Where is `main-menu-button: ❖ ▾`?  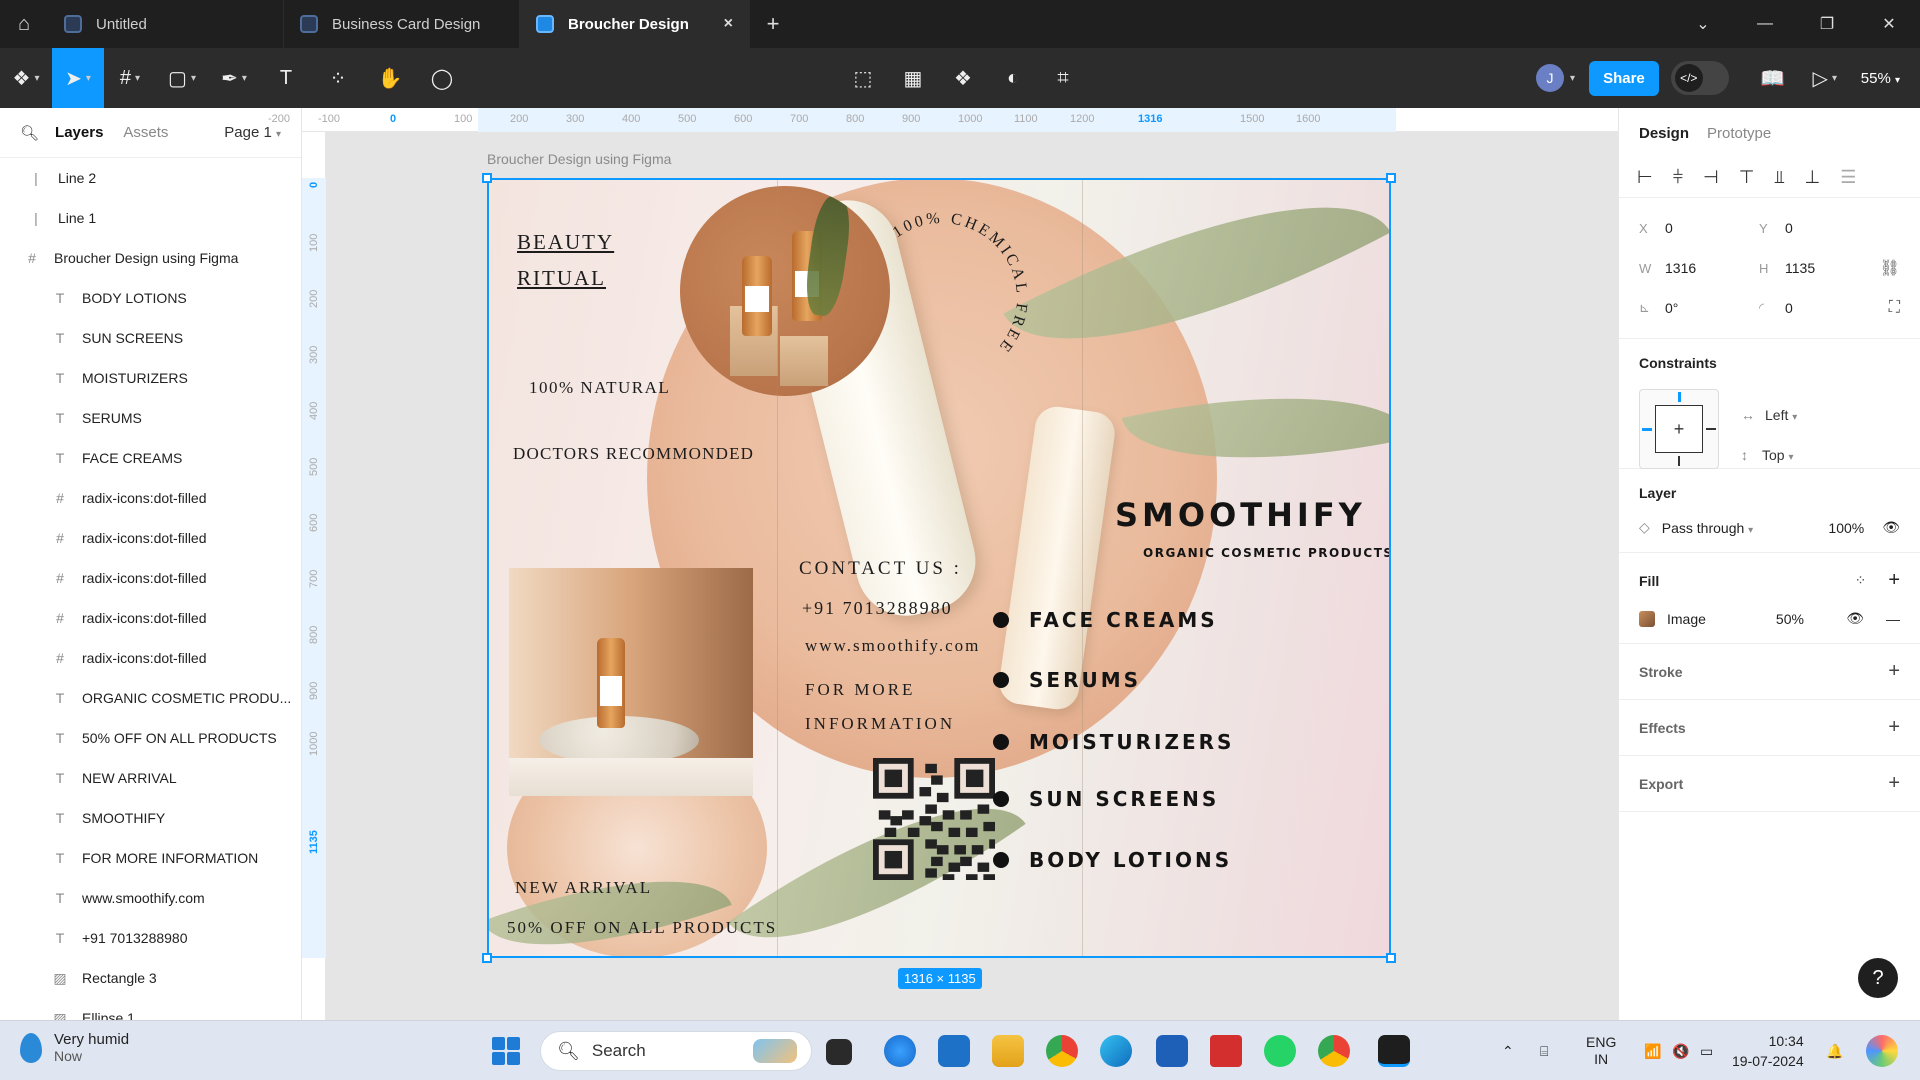 main-menu-button: ❖ ▾ is located at coordinates (26, 78).